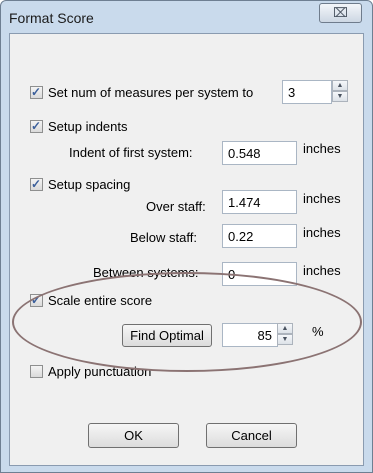  I want to click on scale-checkbox, so click(36, 300).